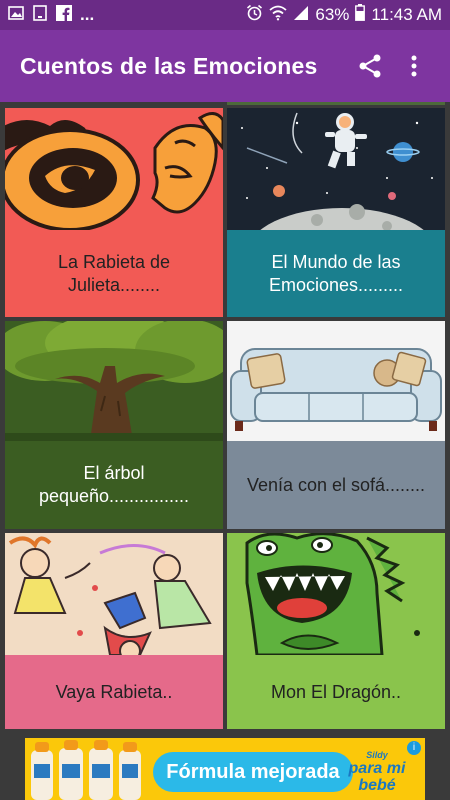  I want to click on overflow-menu-button, so click(414, 66).